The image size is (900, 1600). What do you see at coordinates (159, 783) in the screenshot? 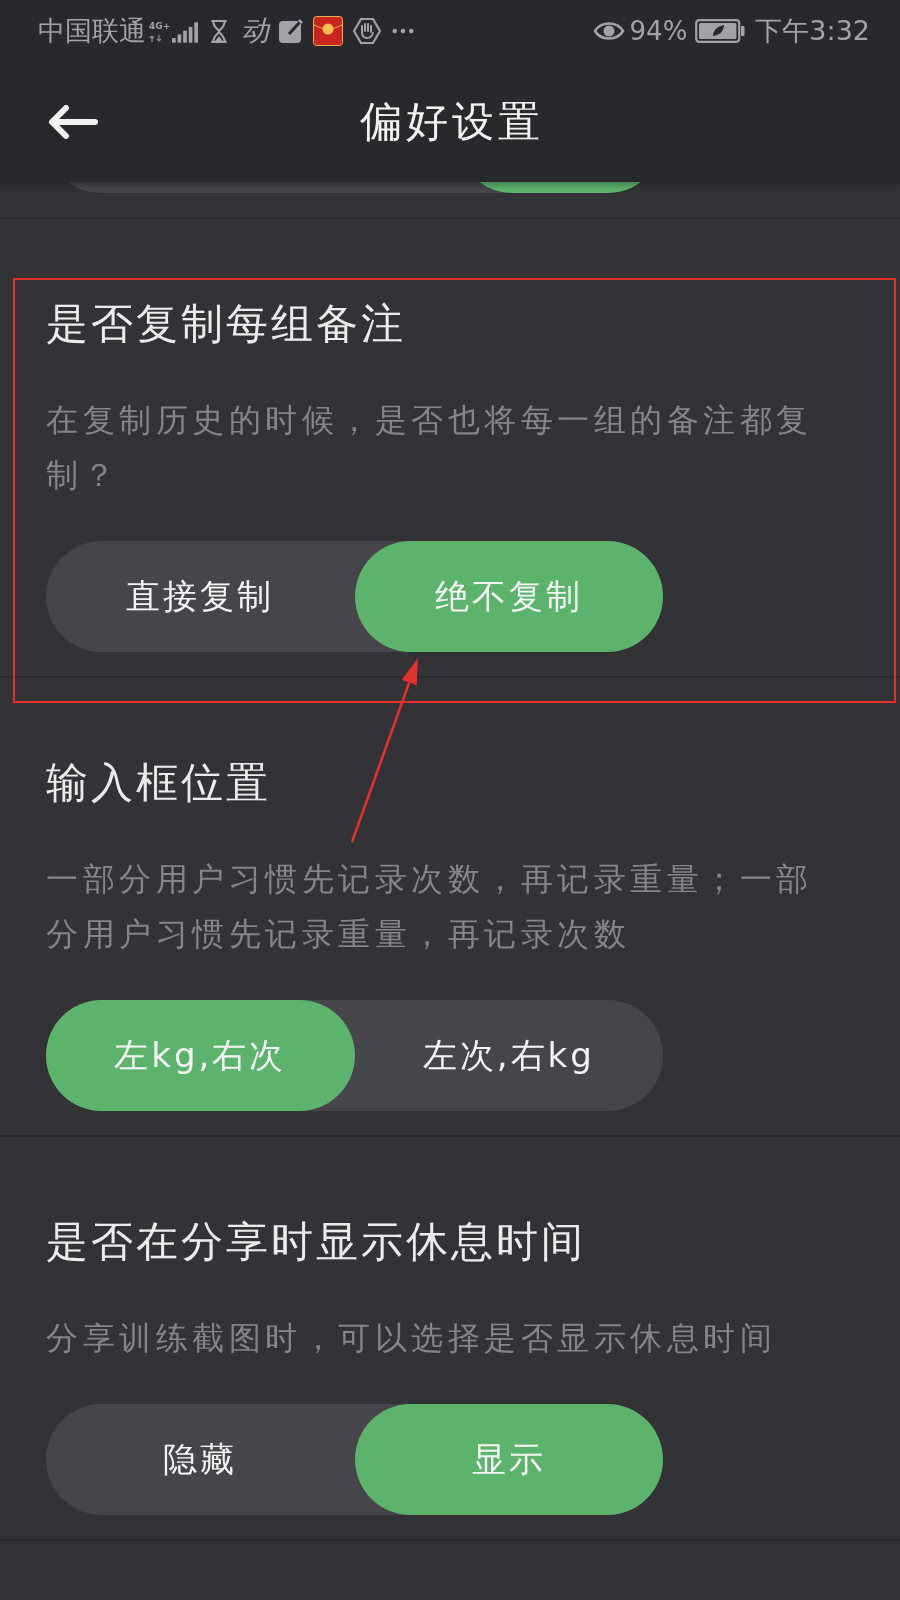
I see `setting-title: 输入框位置` at bounding box center [159, 783].